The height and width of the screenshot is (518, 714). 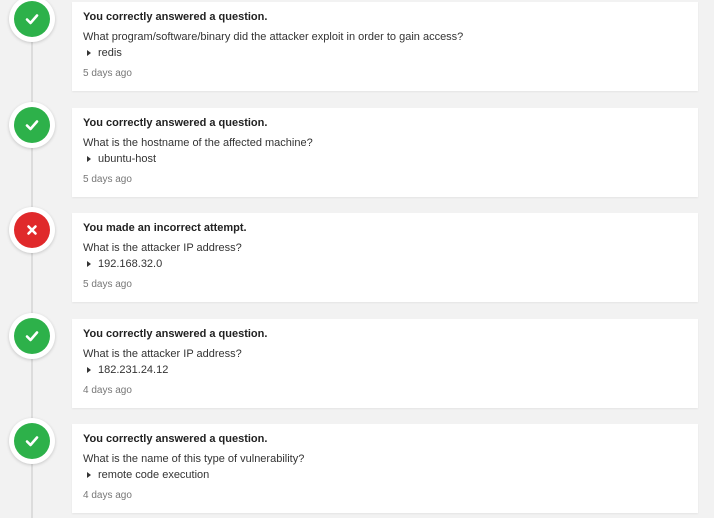 I want to click on answer-toggle: redis, so click(x=102, y=53).